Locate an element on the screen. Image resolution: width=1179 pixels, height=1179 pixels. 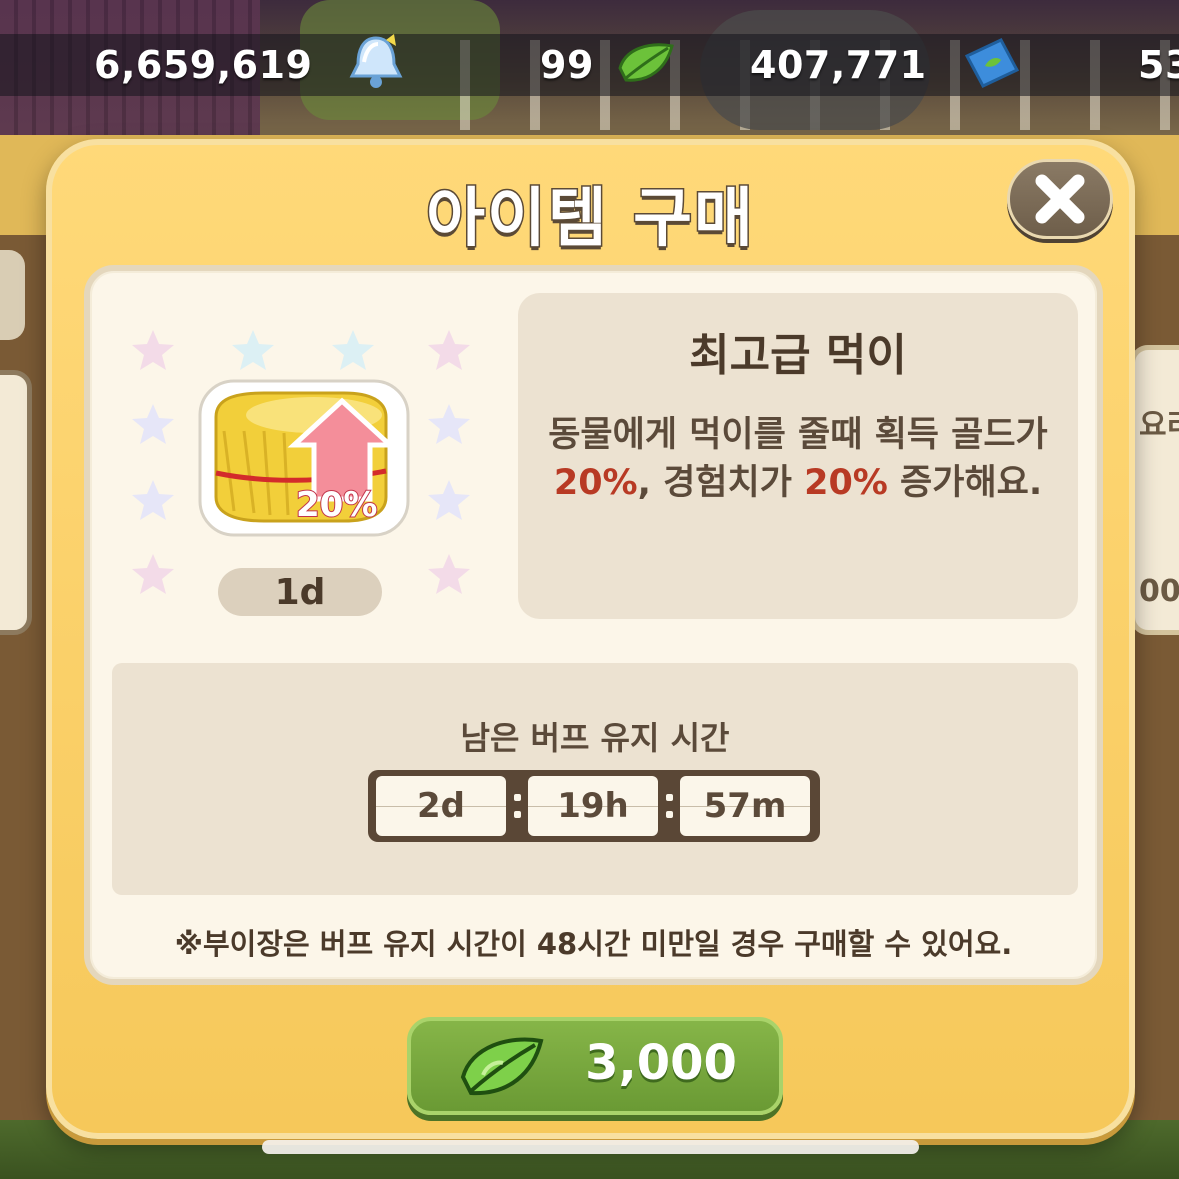
timer-days-value: 2d is located at coordinates (441, 806).